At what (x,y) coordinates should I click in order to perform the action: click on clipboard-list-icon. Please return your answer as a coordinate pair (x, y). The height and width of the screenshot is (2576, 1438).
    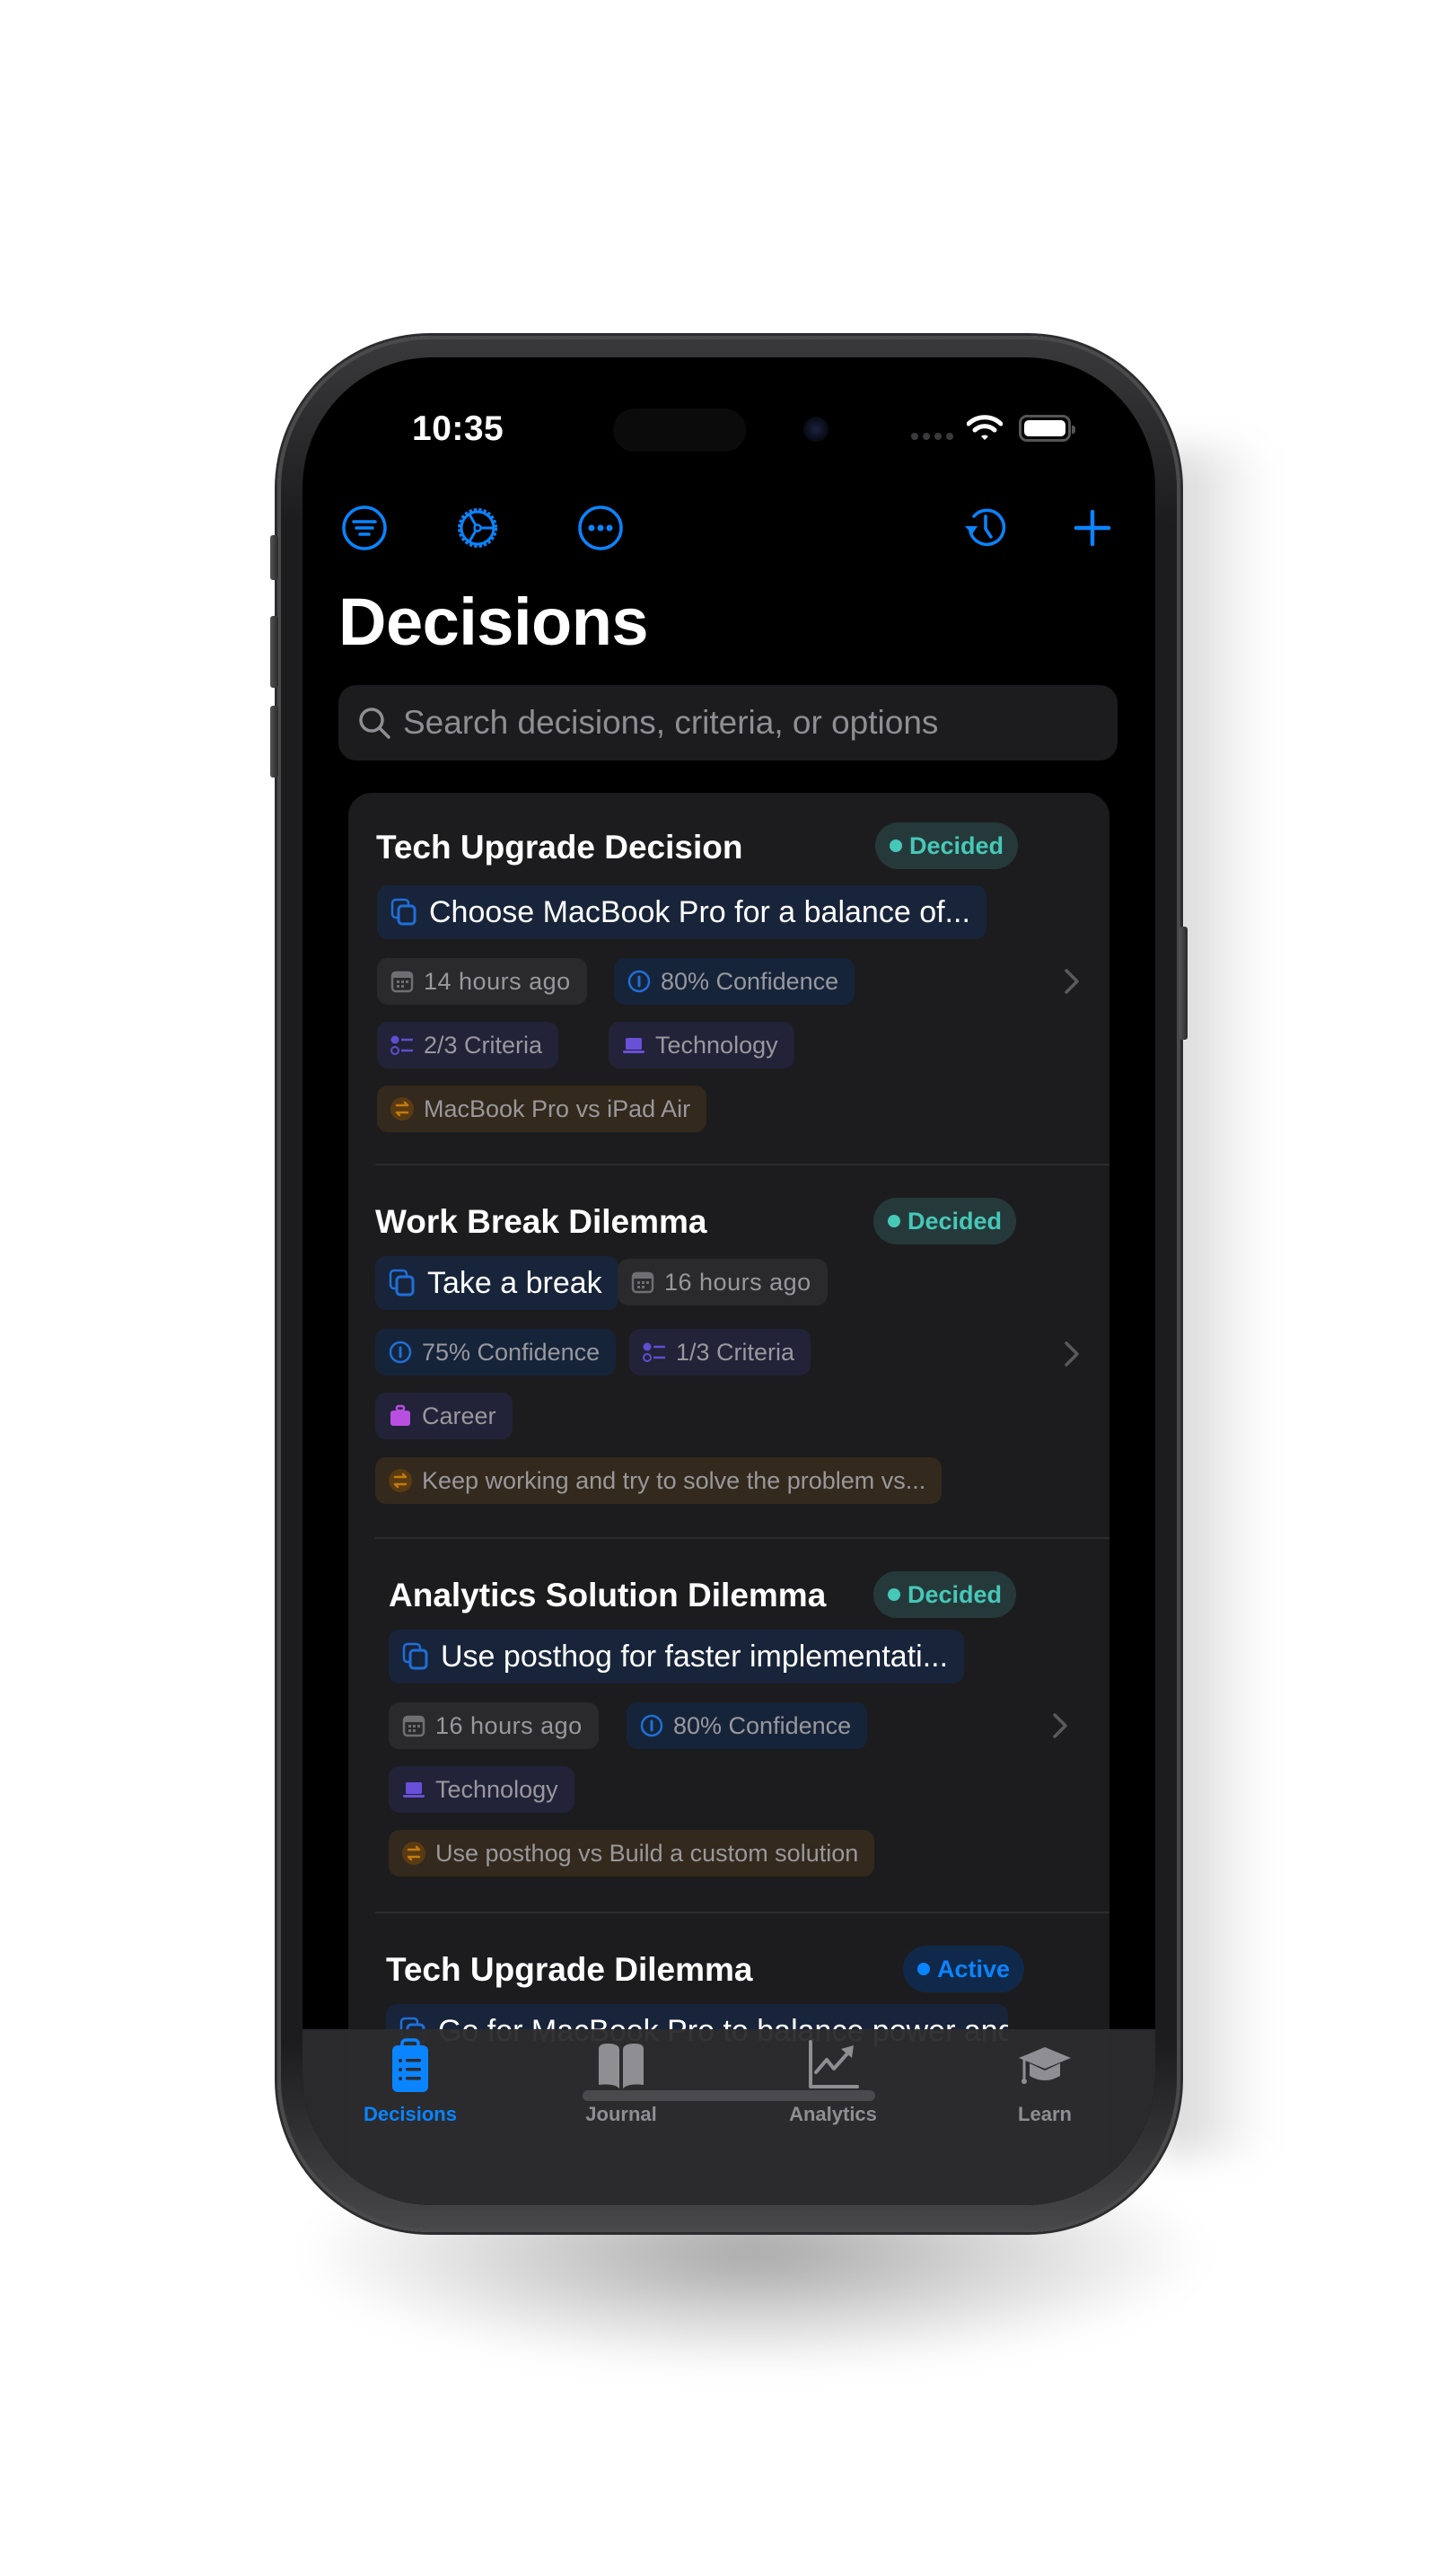
    Looking at the image, I should click on (410, 2065).